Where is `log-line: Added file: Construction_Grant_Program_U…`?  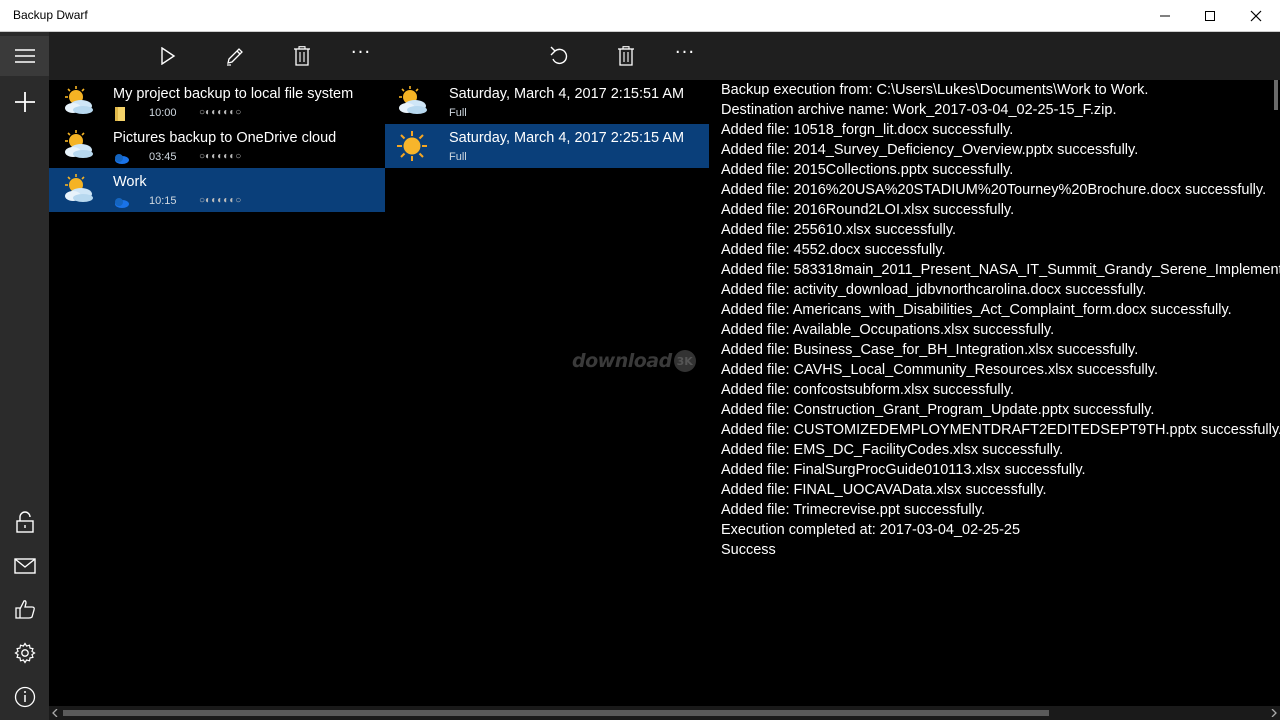
log-line: Added file: Construction_Grant_Program_U… is located at coordinates (938, 410).